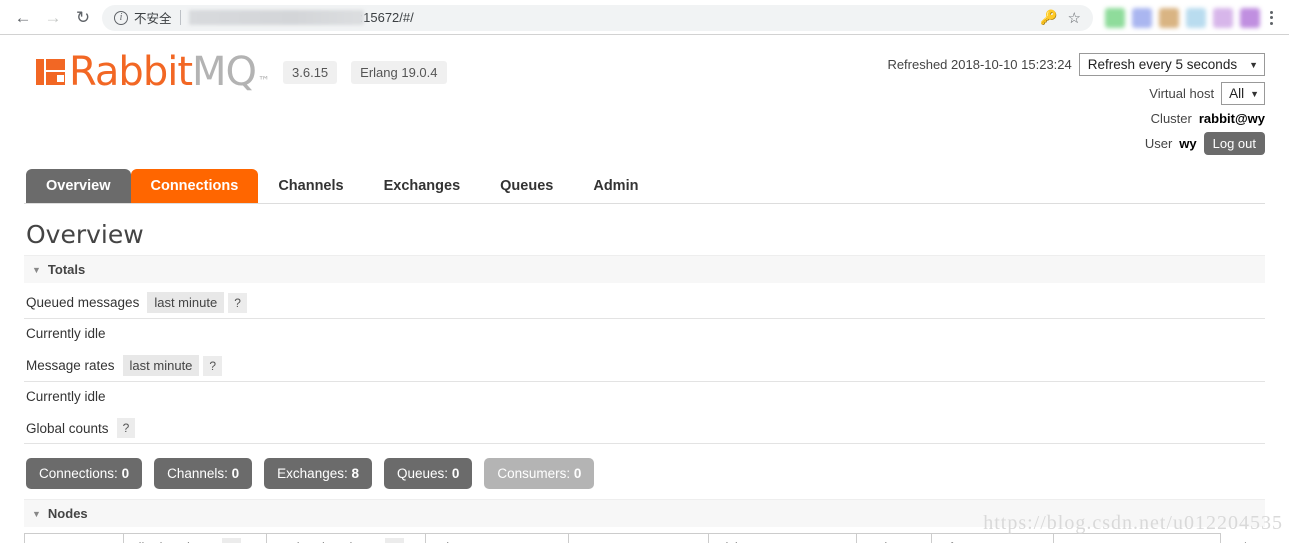  Describe the element at coordinates (121, 17) in the screenshot. I see `site-info-icon: i` at that location.